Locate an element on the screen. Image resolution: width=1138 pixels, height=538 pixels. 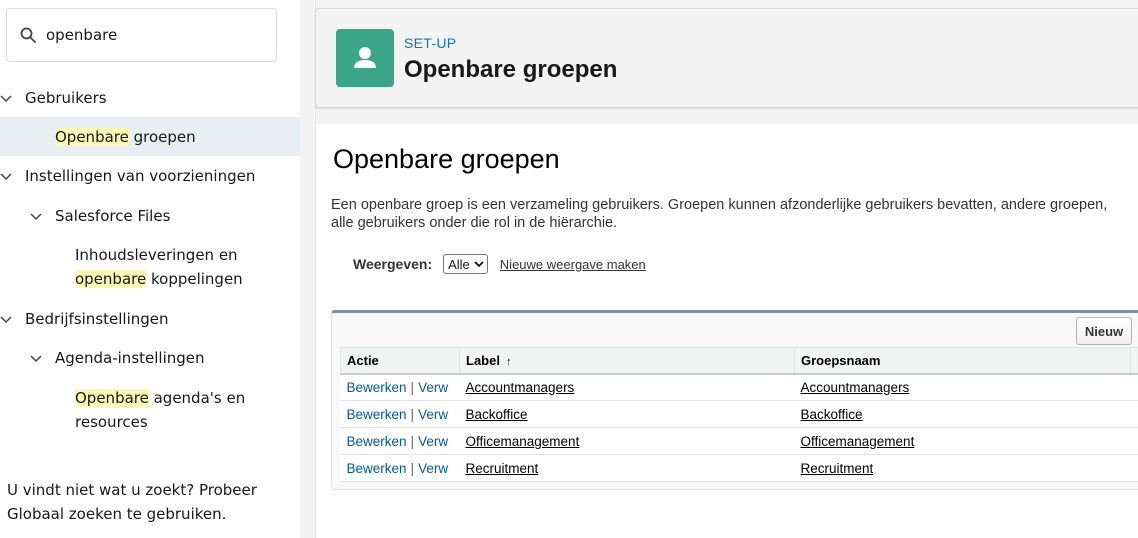
tree-label: Openbare groepen is located at coordinates (125, 137).